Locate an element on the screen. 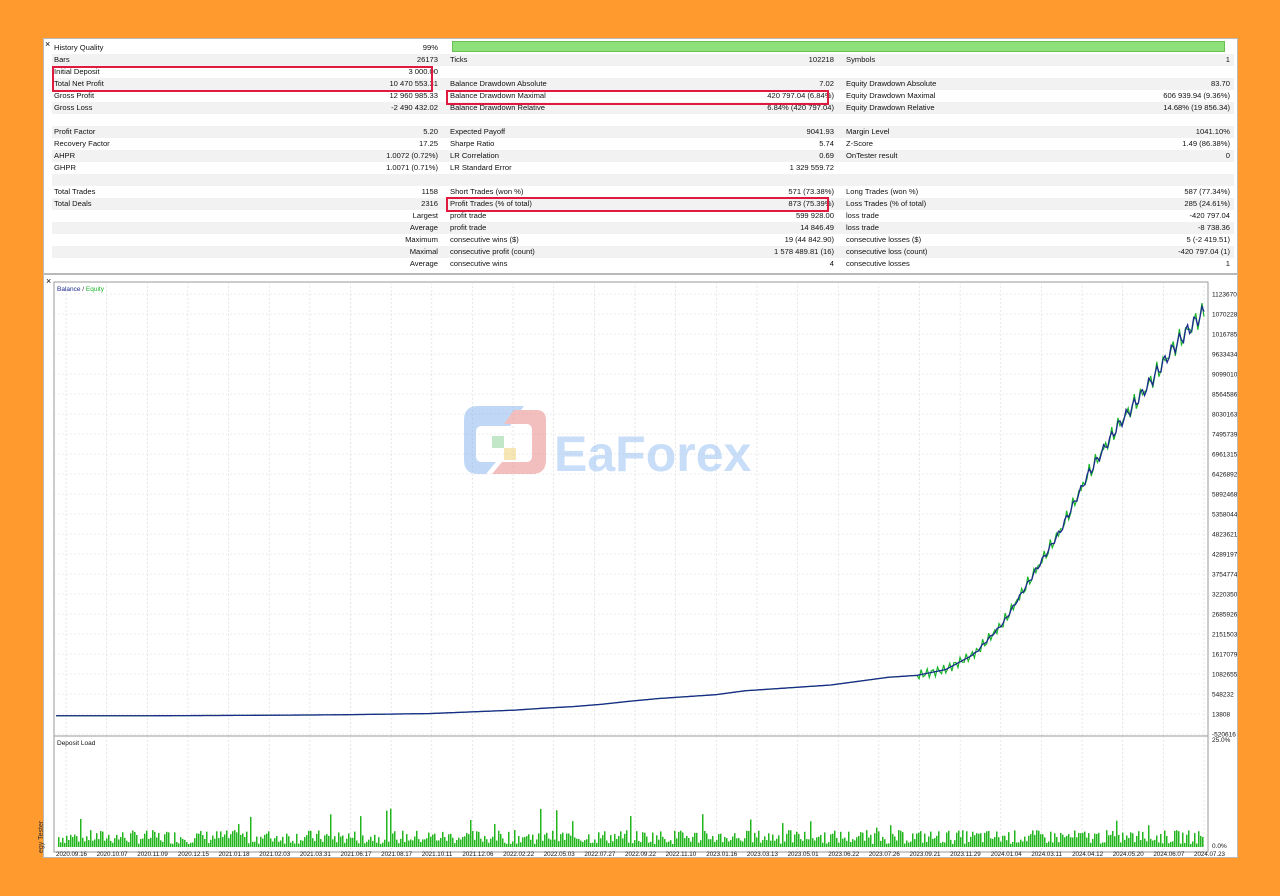 This screenshot has height=896, width=1280. metric-value: -420 797.04 (1) is located at coordinates (1204, 251).